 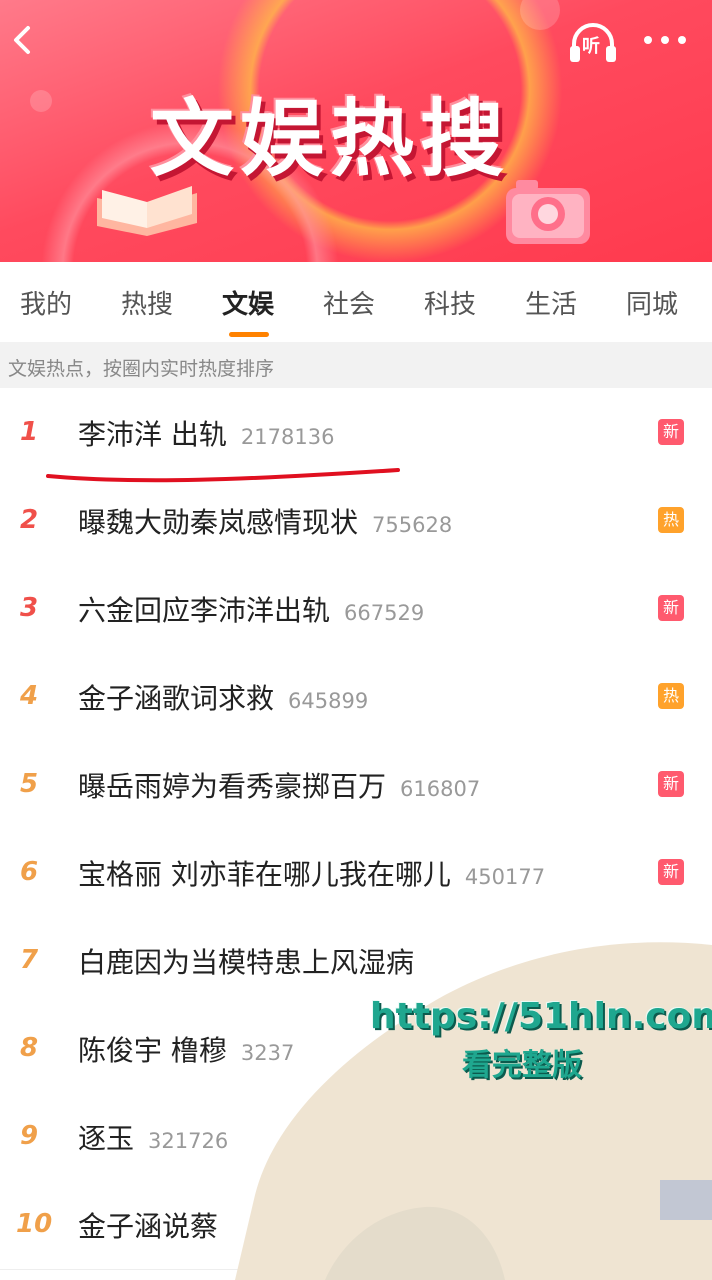 I want to click on rank-number: 8, so click(x=29, y=1048).